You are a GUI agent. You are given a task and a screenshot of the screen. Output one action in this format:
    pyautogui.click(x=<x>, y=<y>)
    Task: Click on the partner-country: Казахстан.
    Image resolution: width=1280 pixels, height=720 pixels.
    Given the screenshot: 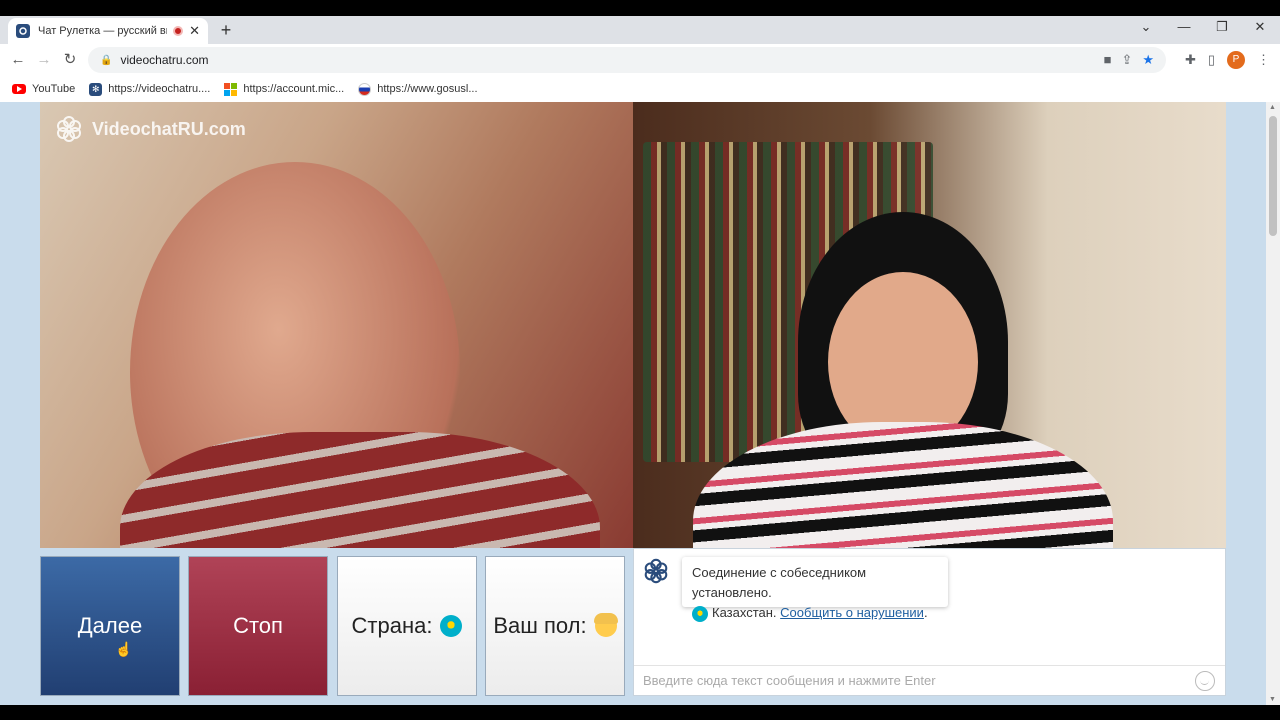 What is the action you would take?
    pyautogui.click(x=744, y=612)
    